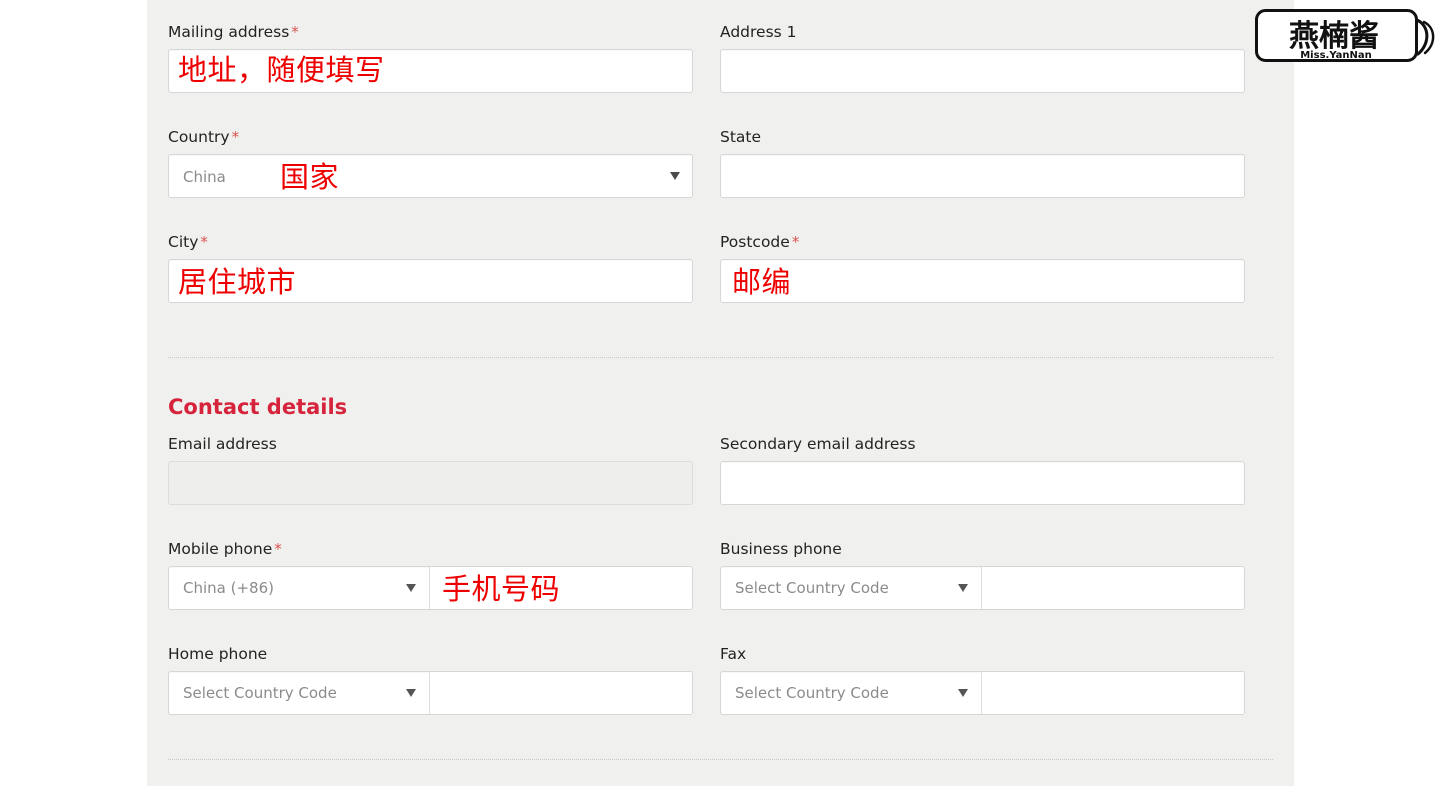 This screenshot has width=1442, height=786. Describe the element at coordinates (812, 693) in the screenshot. I see `select-fax-country-code-value: Select Country Code` at that location.